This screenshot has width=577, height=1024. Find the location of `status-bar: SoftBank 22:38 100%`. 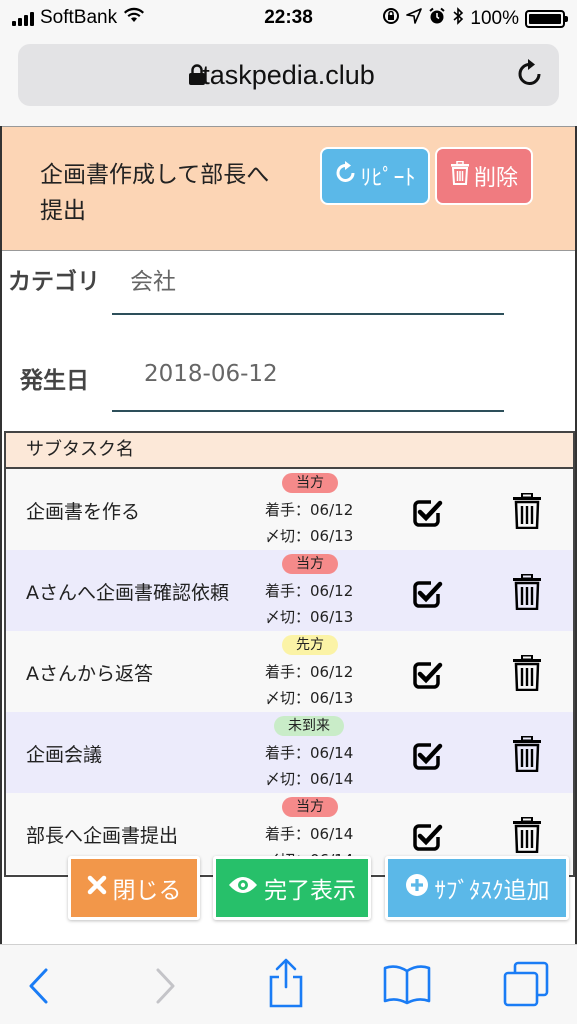

status-bar: SoftBank 22:38 100% is located at coordinates (288, 19).